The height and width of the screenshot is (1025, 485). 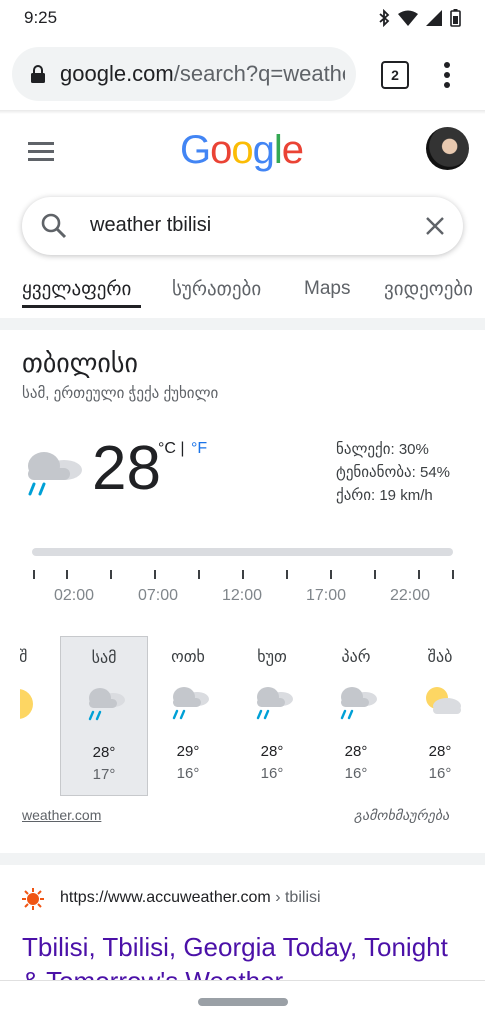 What do you see at coordinates (242, 552) in the screenshot?
I see `hourly-scroll-track` at bounding box center [242, 552].